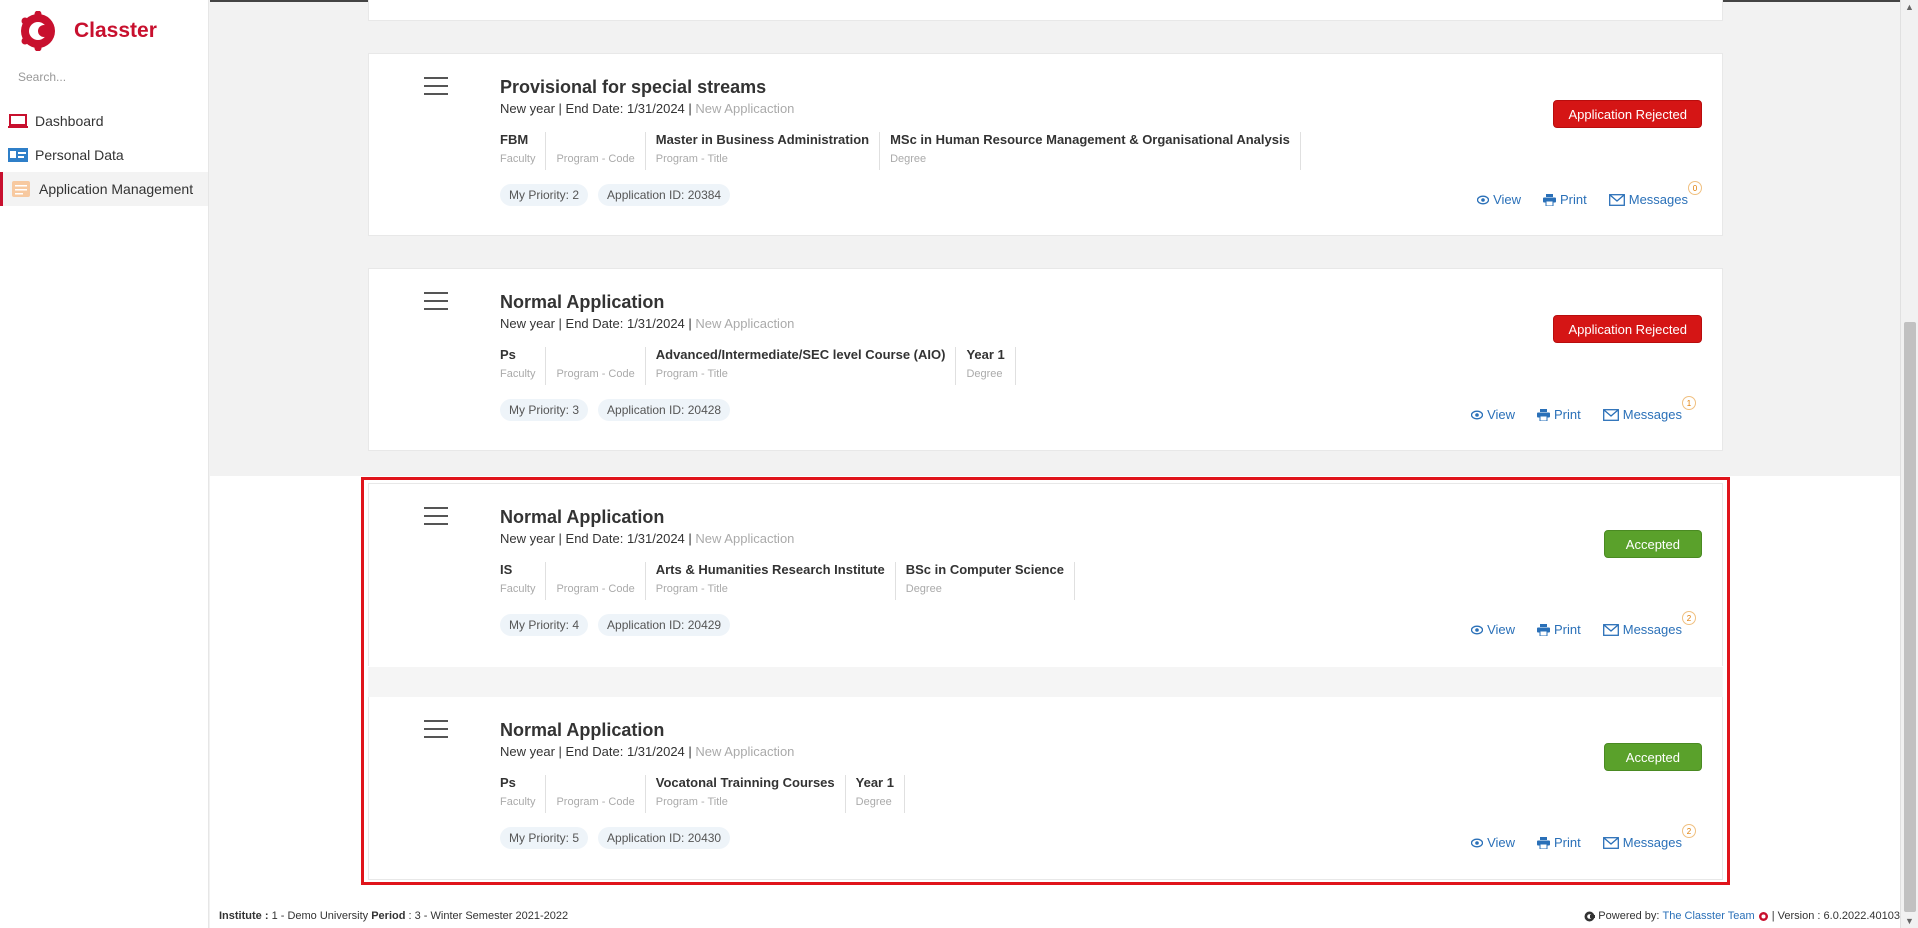 This screenshot has height=928, width=1918. I want to click on status-badge: Accepted, so click(1652, 757).